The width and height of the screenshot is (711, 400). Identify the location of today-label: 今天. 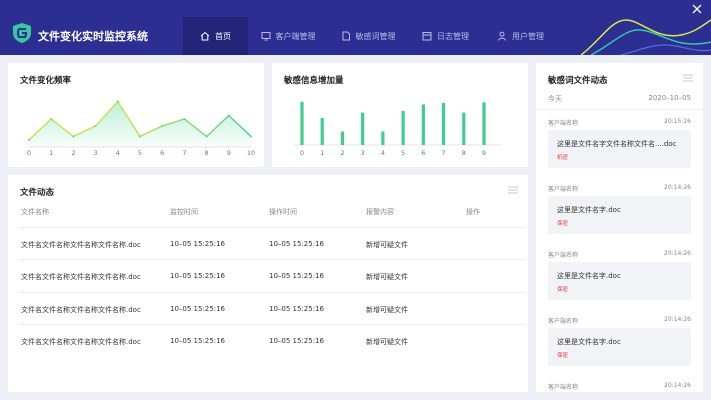
(555, 99).